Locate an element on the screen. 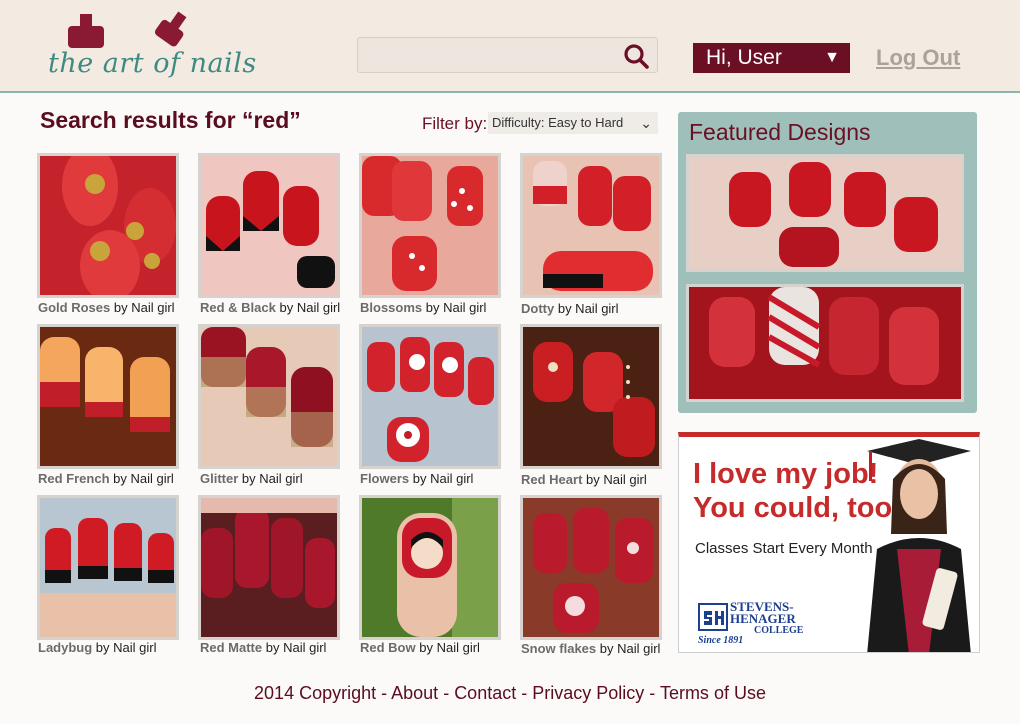 This screenshot has width=1020, height=724. result-name: Red Matte is located at coordinates (231, 647).